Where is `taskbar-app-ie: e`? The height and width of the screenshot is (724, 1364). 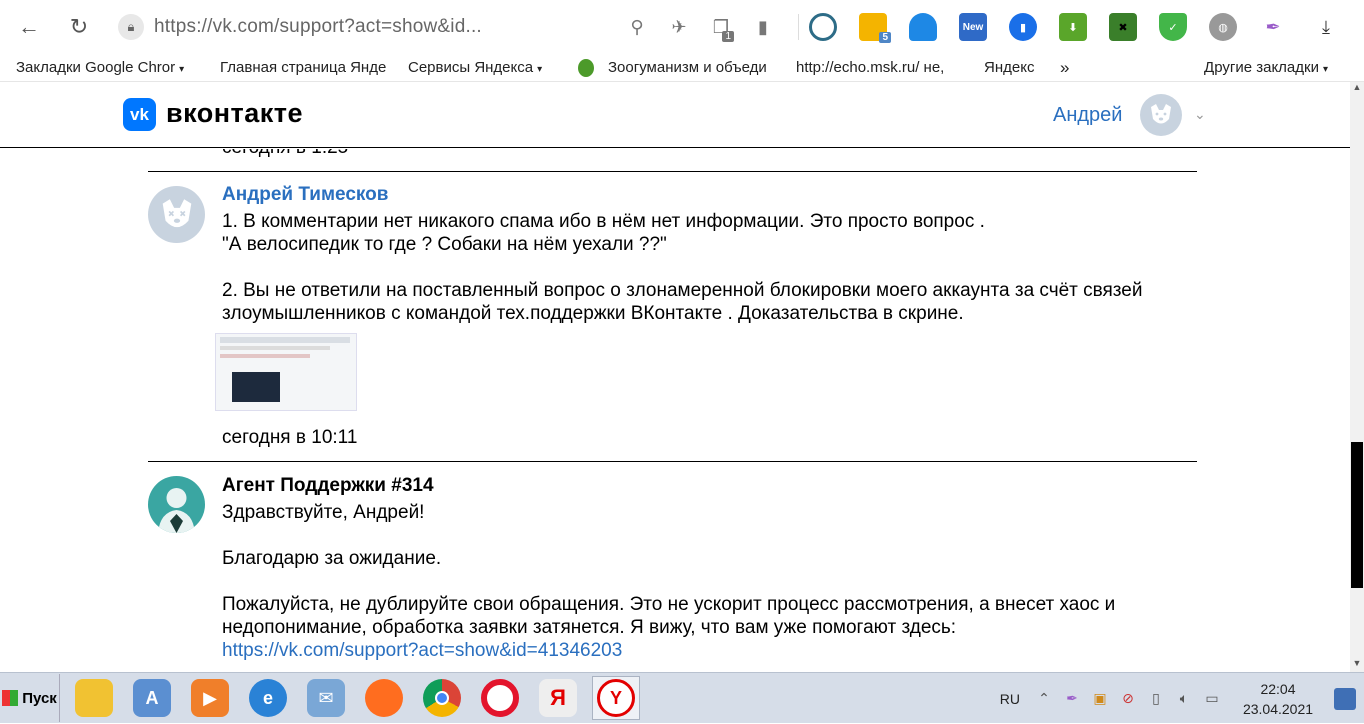
taskbar-app-ie: e is located at coordinates (268, 698).